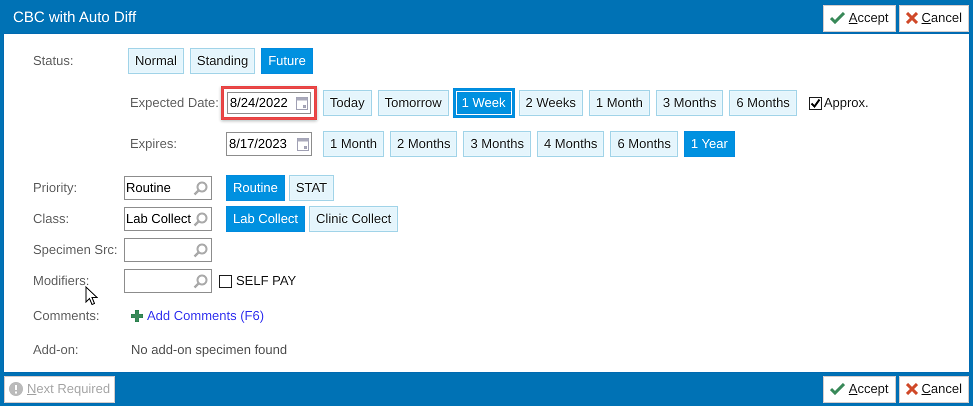 This screenshot has width=973, height=406. I want to click on cursor-icon, so click(91, 296).